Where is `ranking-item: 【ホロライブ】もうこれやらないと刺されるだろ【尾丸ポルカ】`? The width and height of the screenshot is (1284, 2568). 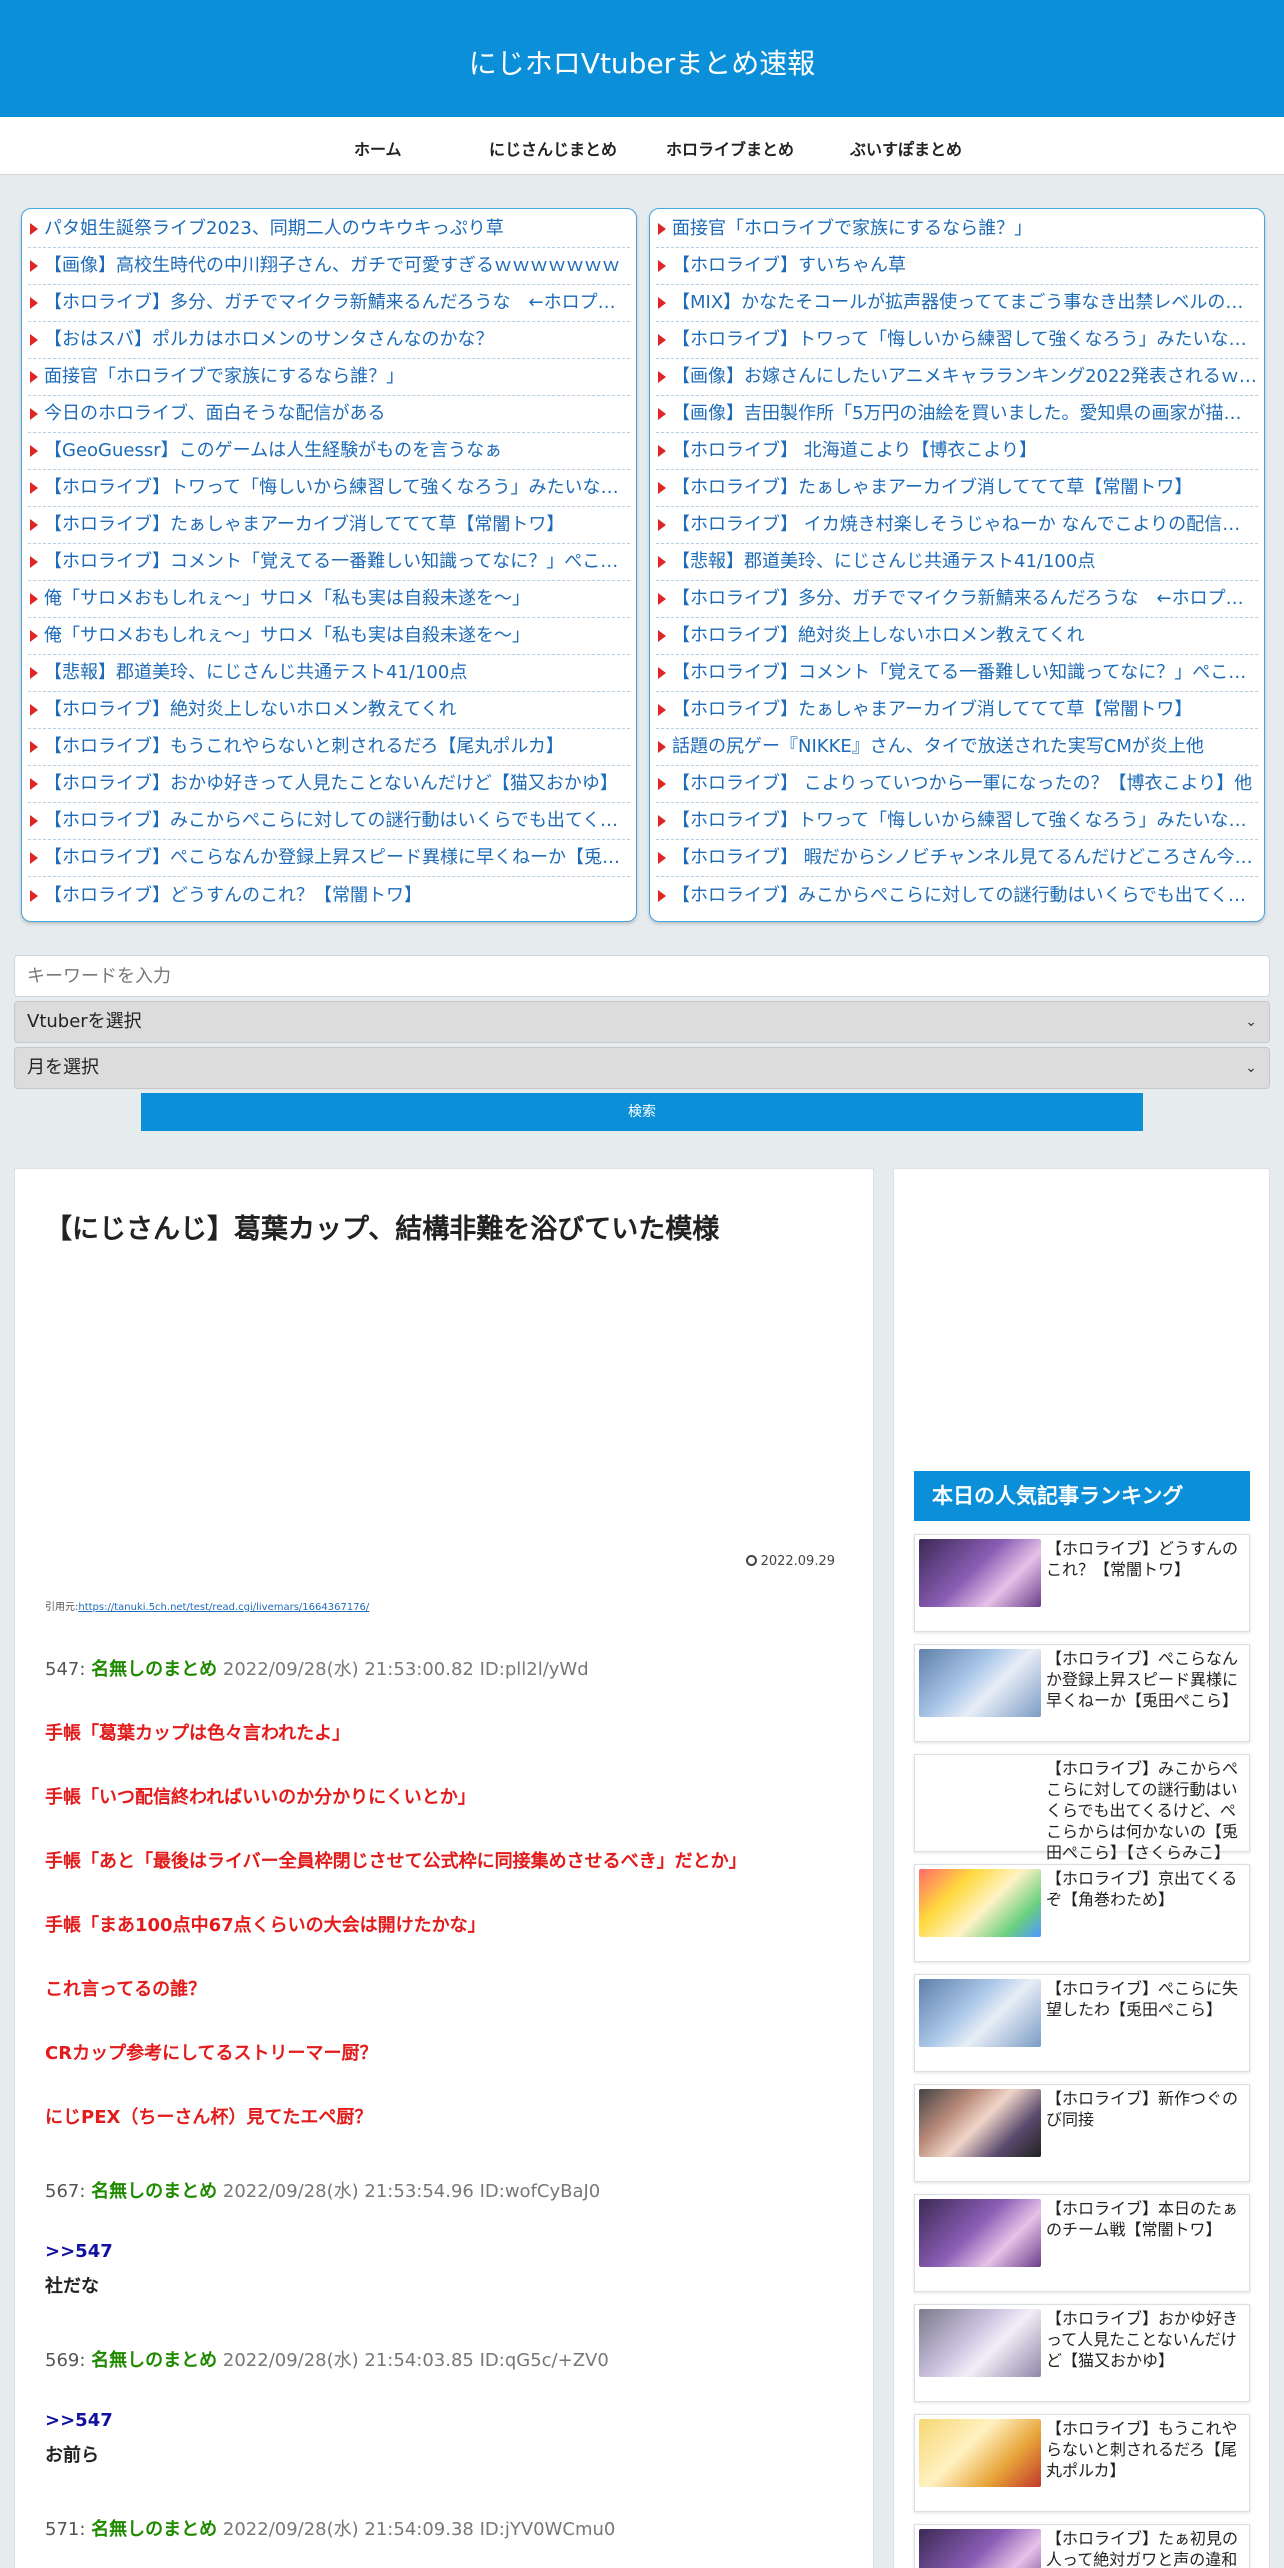
ranking-item: 【ホロライブ】もうこれやらないと刺されるだろ【尾丸ポルカ】 is located at coordinates (1082, 2463).